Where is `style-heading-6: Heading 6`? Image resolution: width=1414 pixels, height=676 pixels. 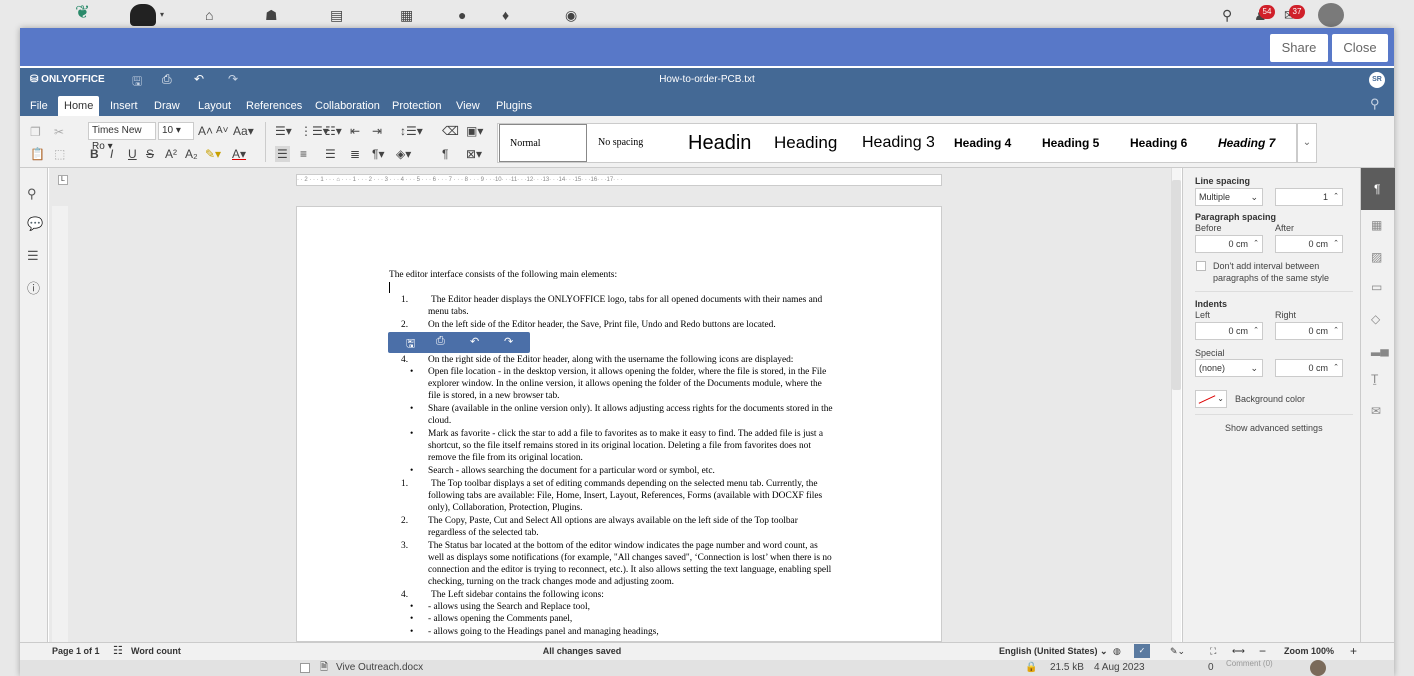
style-heading-6: Heading 6 is located at coordinates (1165, 143).